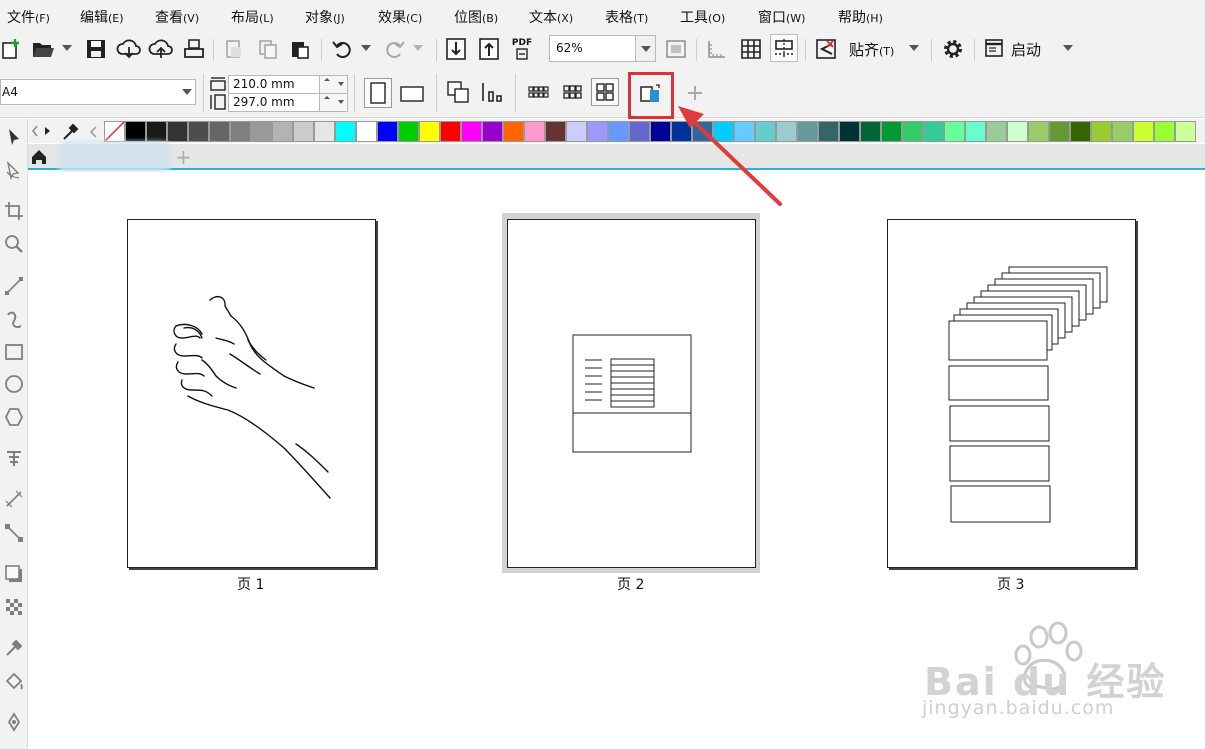  Describe the element at coordinates (161, 49) in the screenshot. I see `cloud-upload-icon` at that location.